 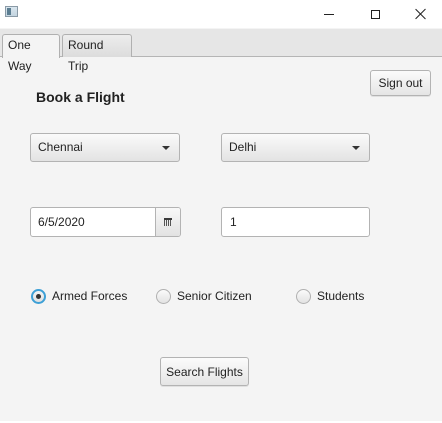 I want to click on maximize-icon, so click(x=375, y=14).